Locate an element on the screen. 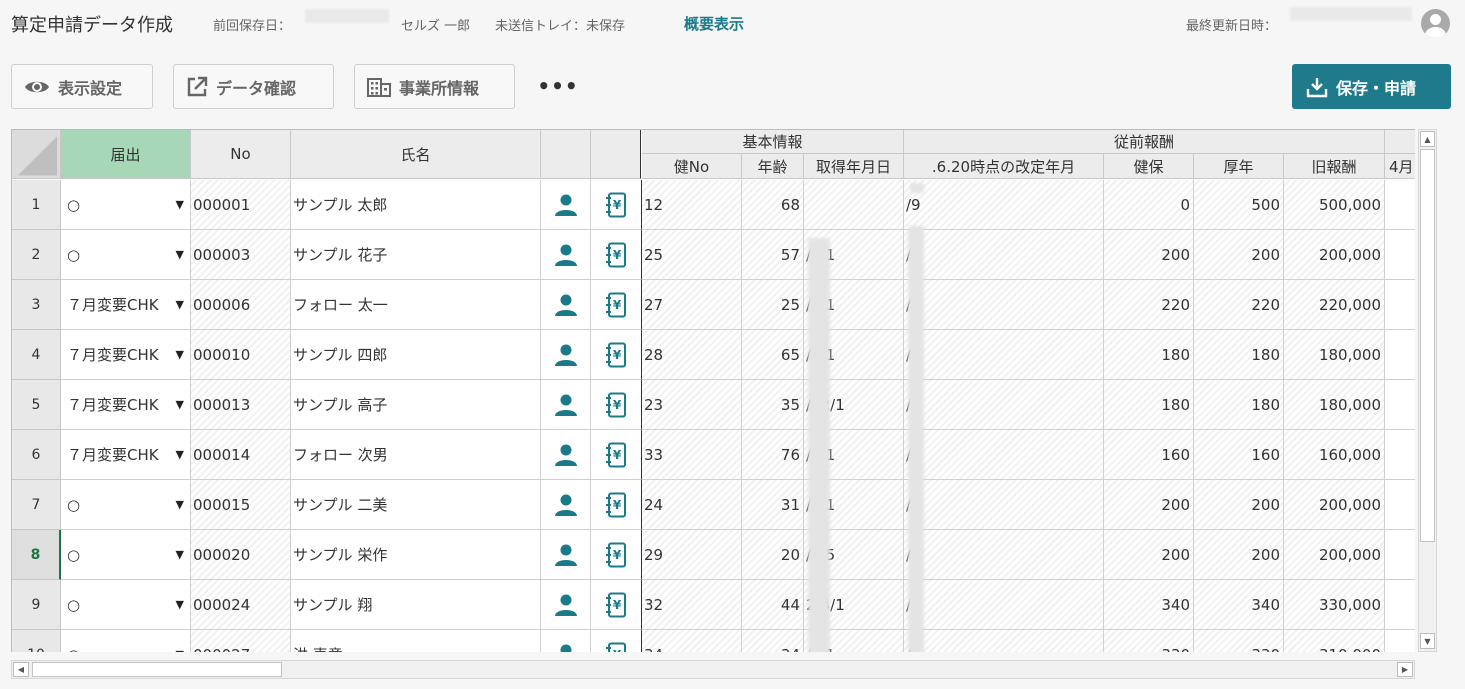 This screenshot has height=689, width=1465. header-name: 氏名 is located at coordinates (416, 154).